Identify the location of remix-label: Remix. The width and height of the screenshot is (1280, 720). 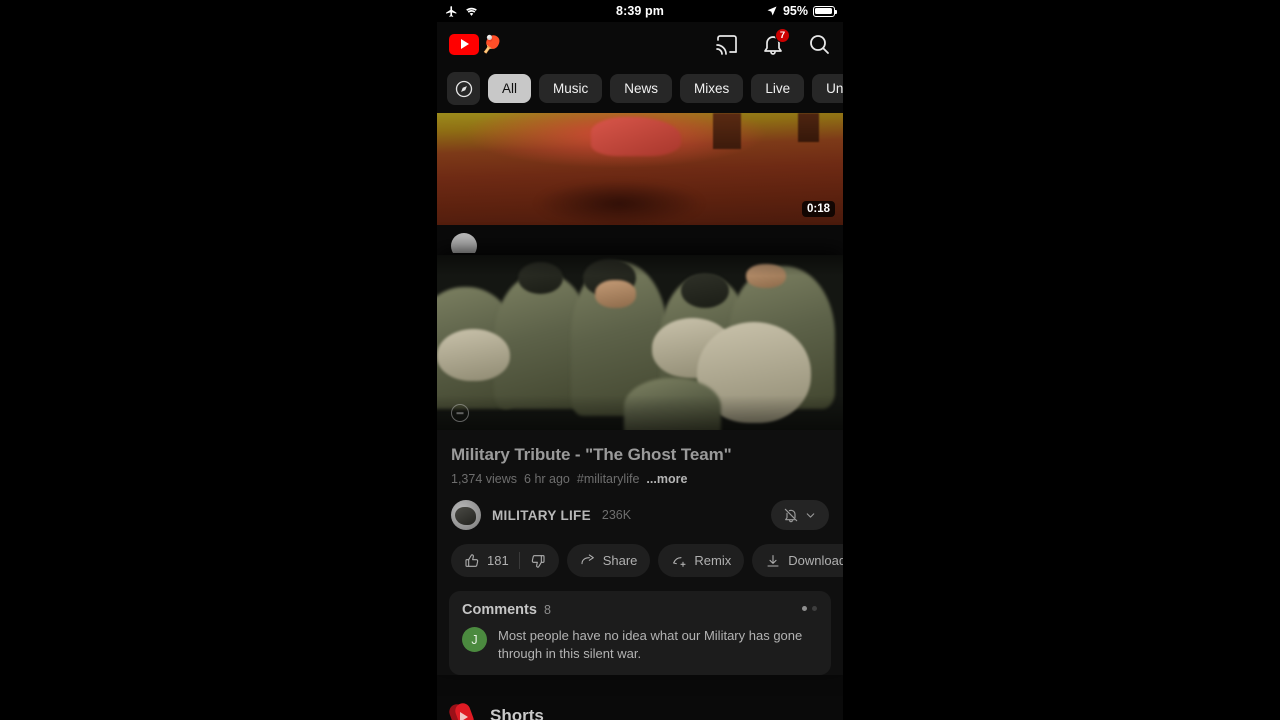
(713, 560).